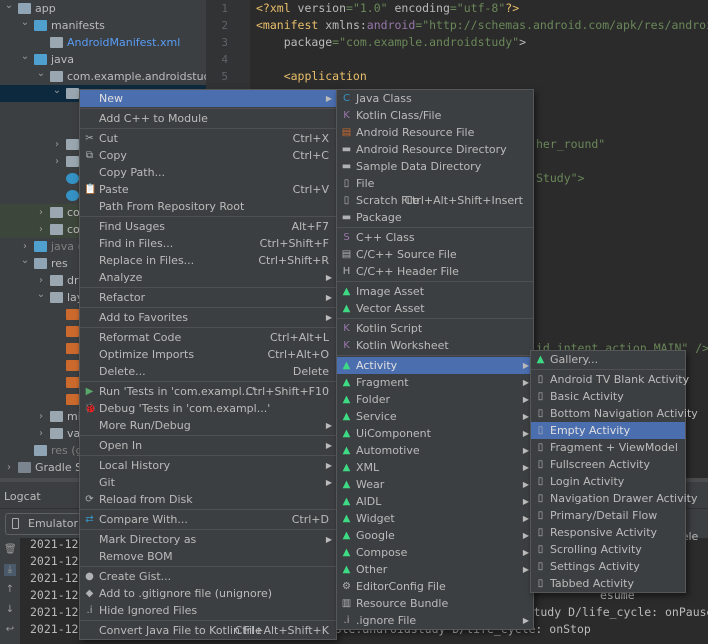 This screenshot has height=644, width=708. What do you see at coordinates (208, 297) in the screenshot?
I see `menu-item-refactor: Refactor ▶` at bounding box center [208, 297].